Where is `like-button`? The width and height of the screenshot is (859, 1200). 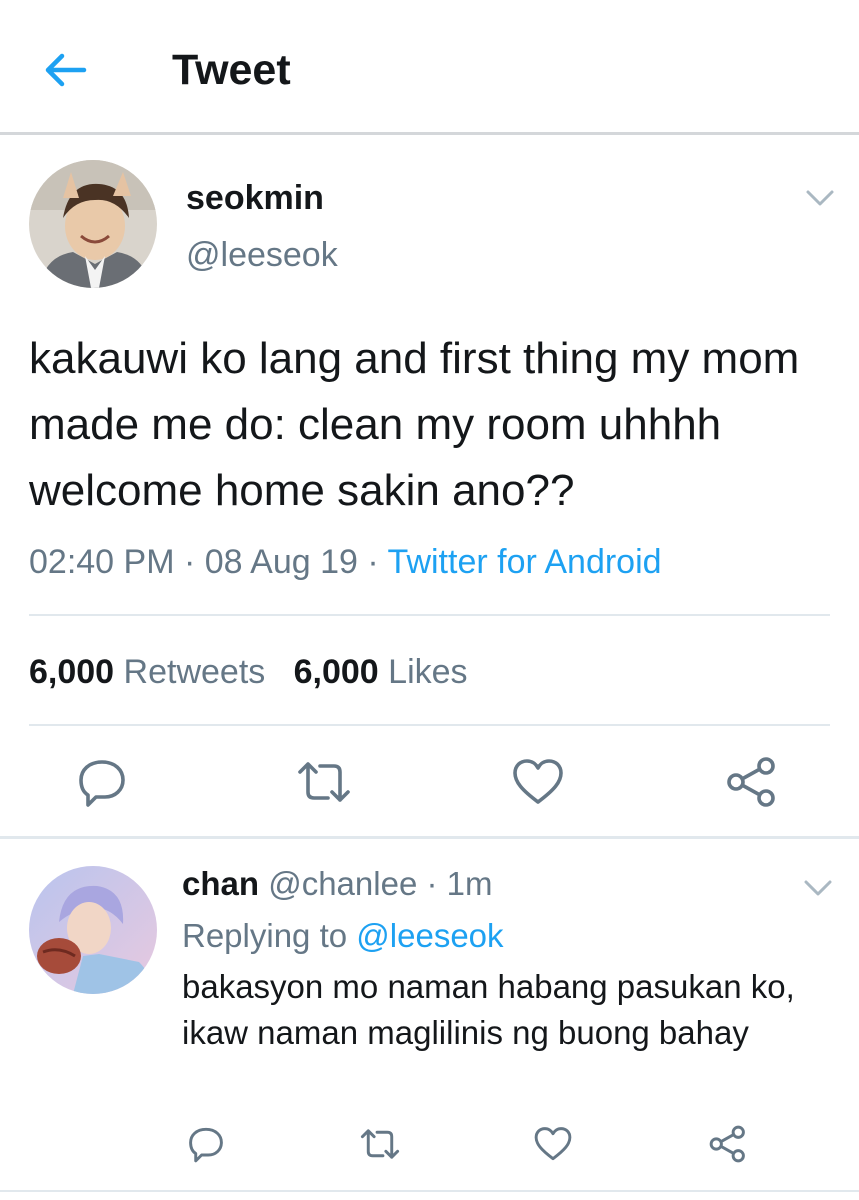 like-button is located at coordinates (538, 782).